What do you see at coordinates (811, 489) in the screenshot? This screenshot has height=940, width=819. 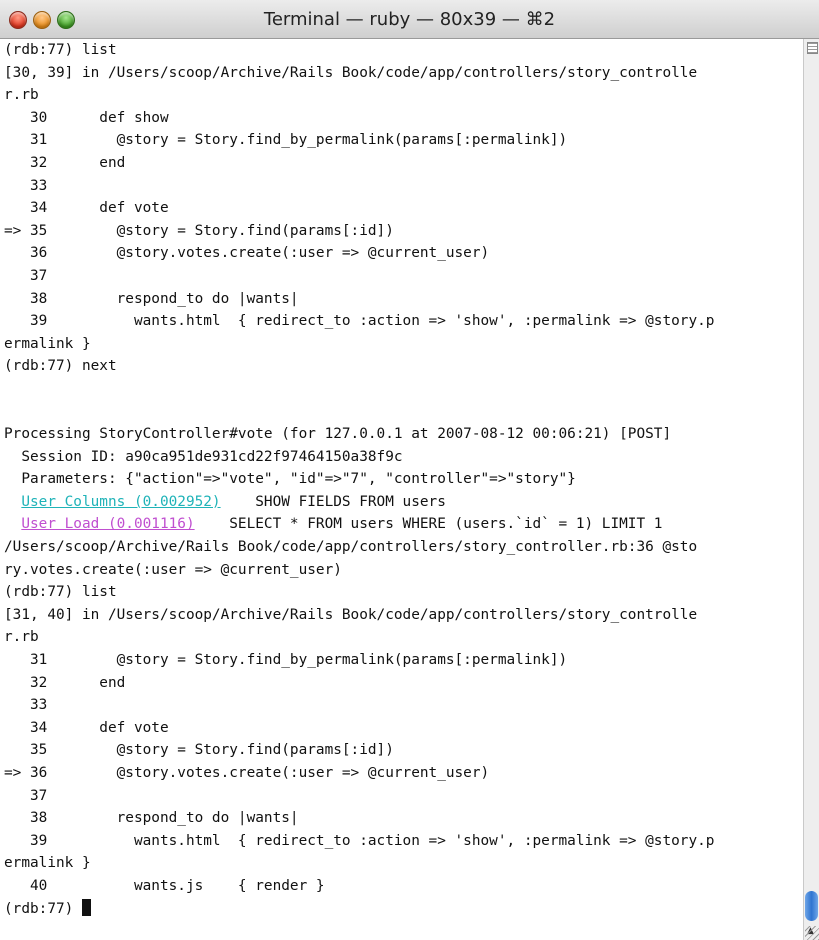 I see `vertical-scrollbar: ▲ ▼` at bounding box center [811, 489].